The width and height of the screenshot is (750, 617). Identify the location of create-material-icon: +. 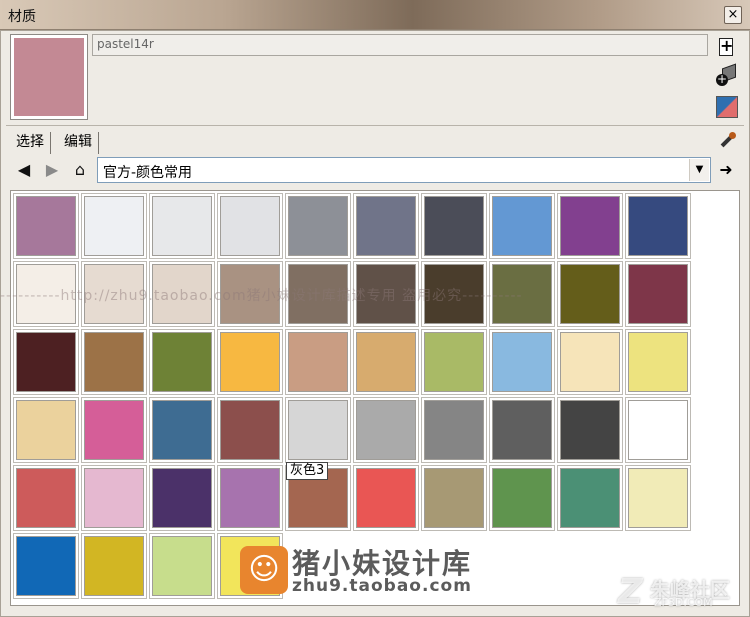
(727, 47).